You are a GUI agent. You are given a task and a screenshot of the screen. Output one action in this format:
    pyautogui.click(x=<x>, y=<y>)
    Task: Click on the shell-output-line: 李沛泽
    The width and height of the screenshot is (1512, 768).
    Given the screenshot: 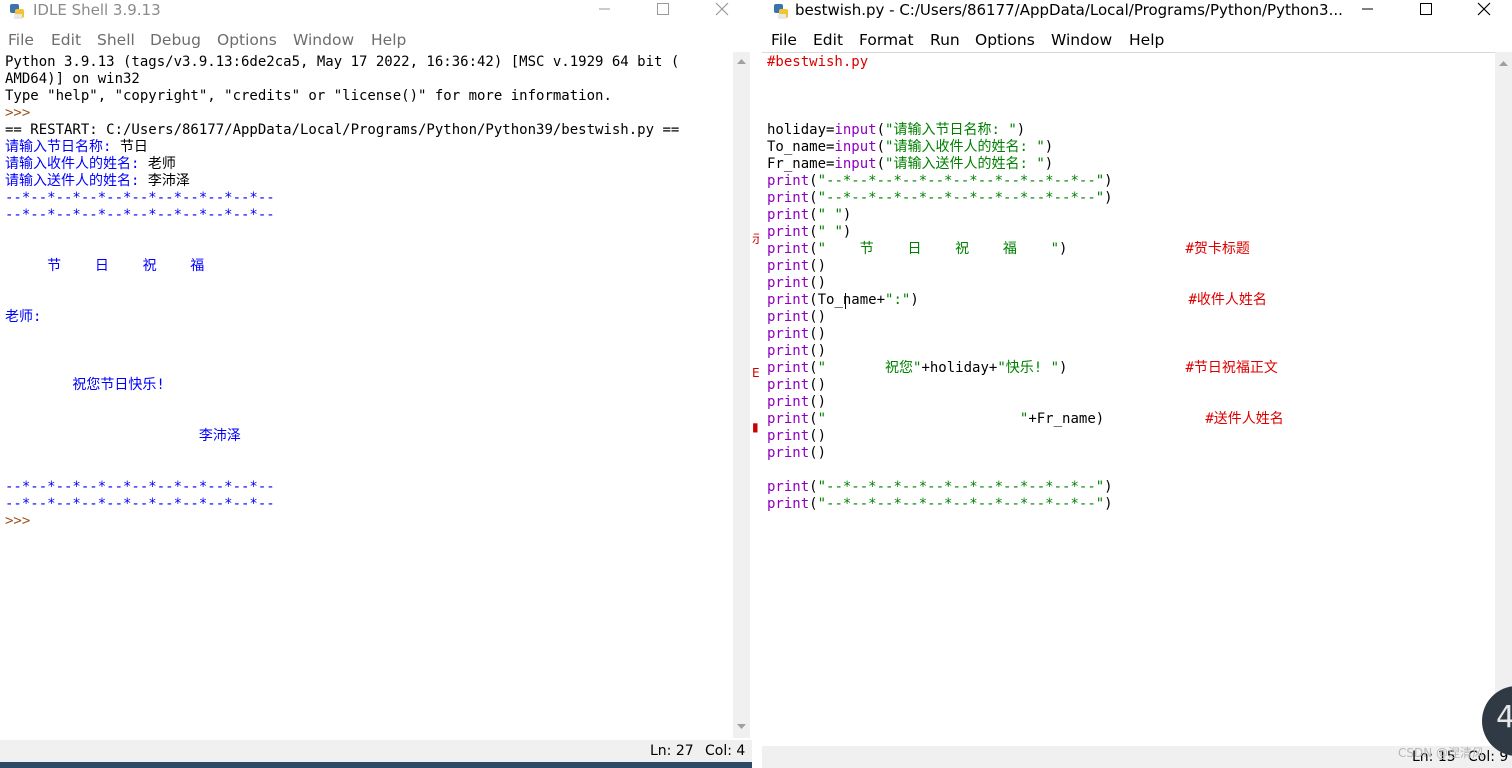 What is the action you would take?
    pyautogui.click(x=123, y=436)
    